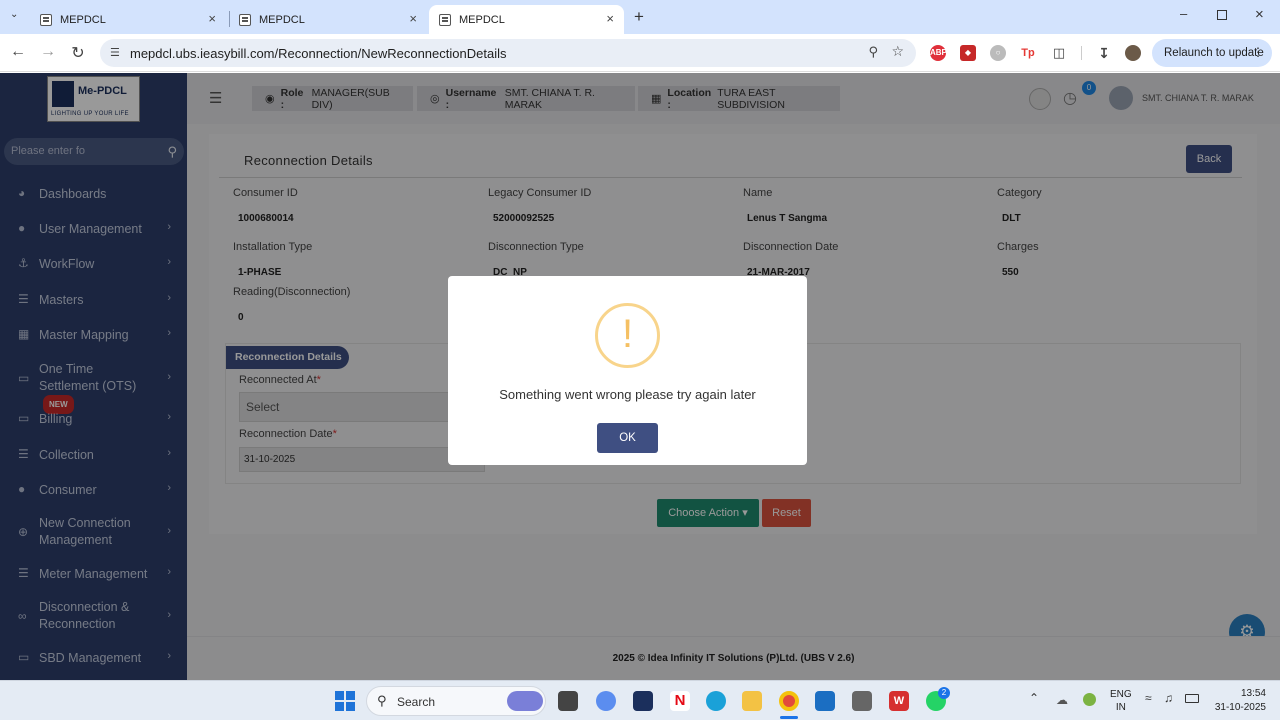 Image resolution: width=1280 pixels, height=720 pixels. Describe the element at coordinates (1028, 53) in the screenshot. I see `tp-extension-icon: Tp` at that location.